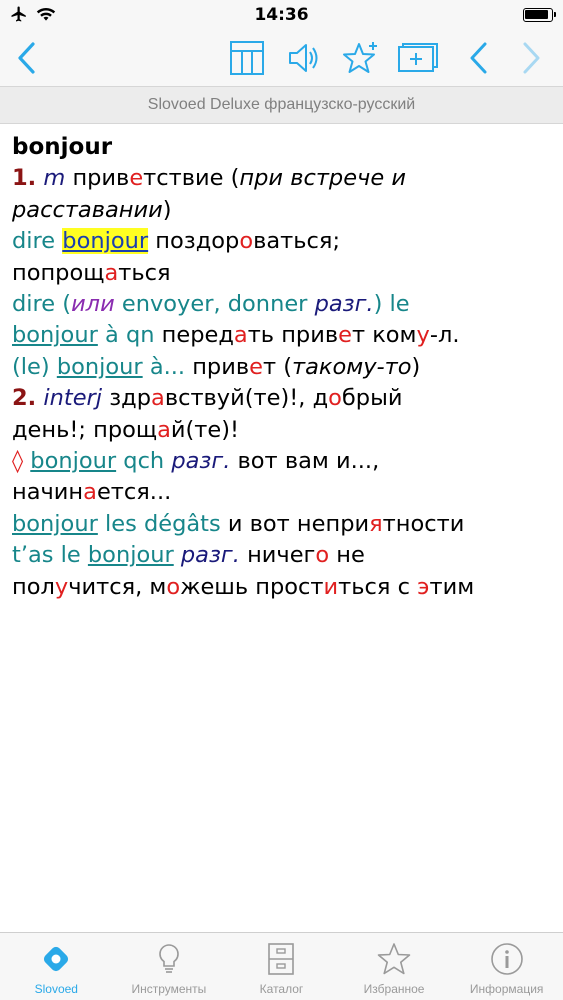 The image size is (563, 1000). I want to click on tab-label: Инструменты, so click(169, 989).